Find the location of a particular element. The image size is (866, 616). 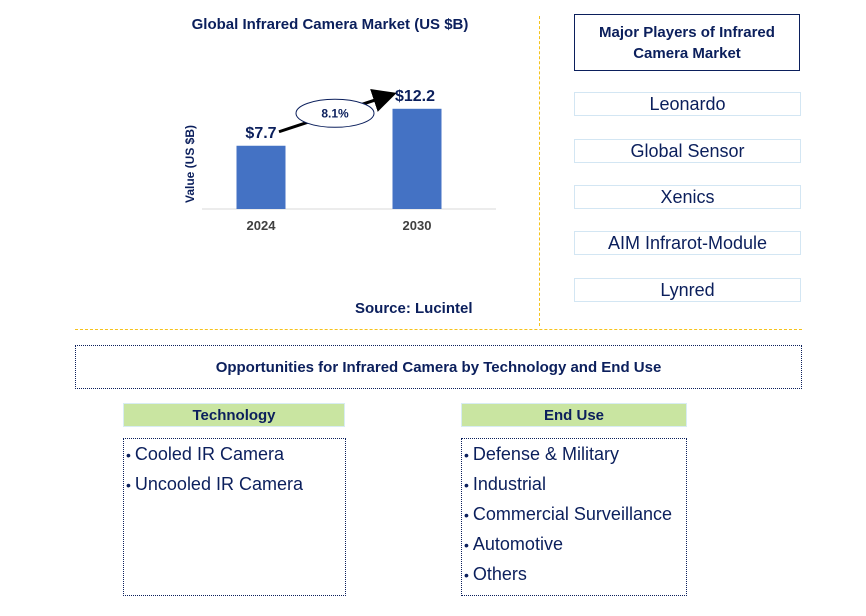

list-item: • Cooled IR Camera is located at coordinates (234, 456).